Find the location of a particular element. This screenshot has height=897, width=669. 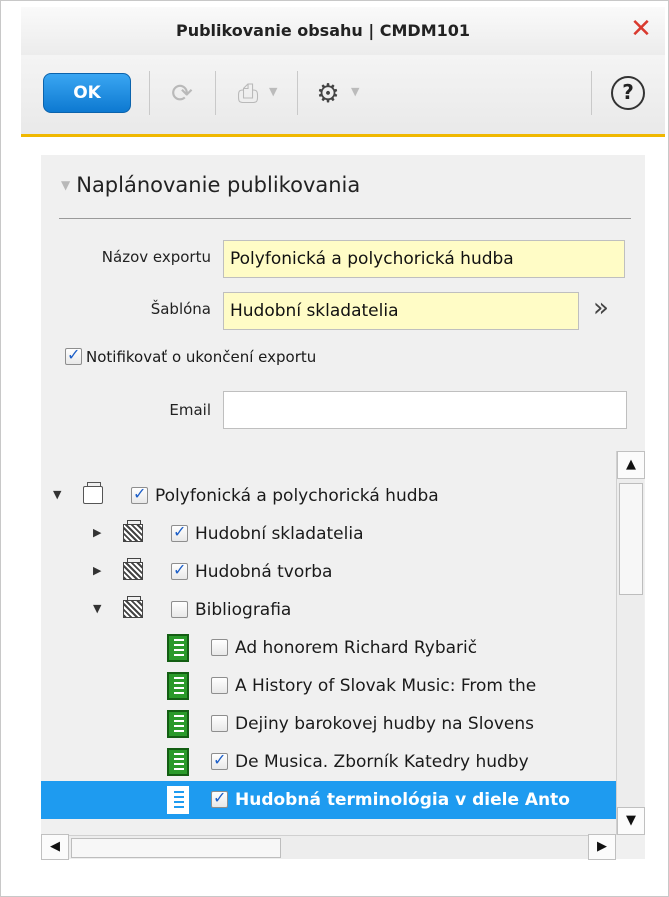

tree-row-label: A History of Slovak Music: From the is located at coordinates (386, 686).